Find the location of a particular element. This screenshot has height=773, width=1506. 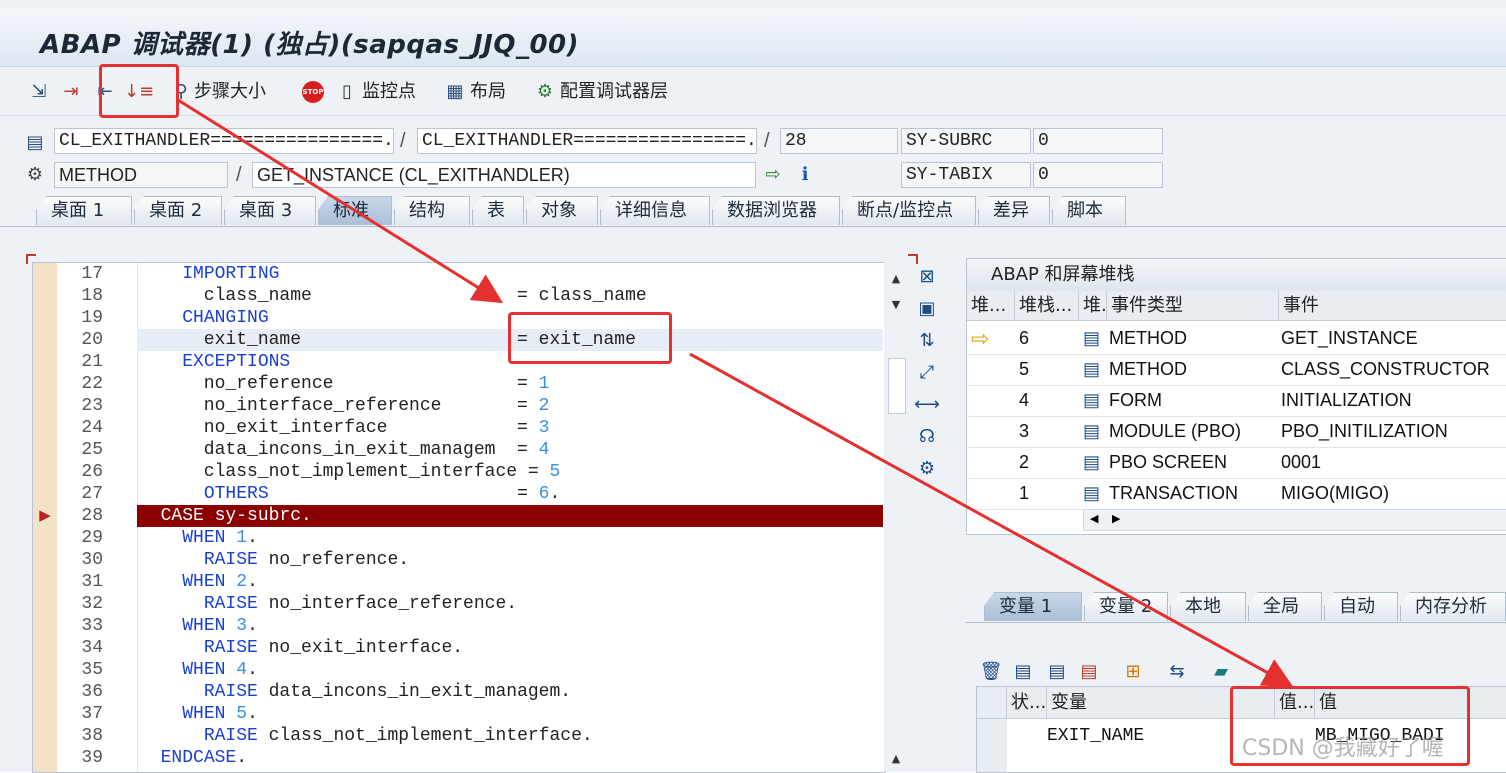

code-line: 28 CASE sy-subrc. is located at coordinates (459, 516).